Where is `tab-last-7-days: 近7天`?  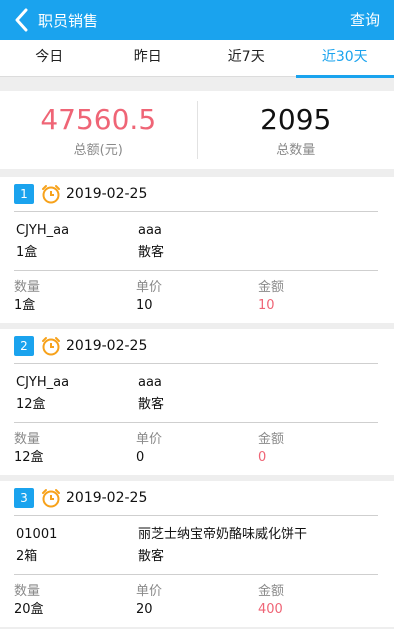
tab-last-7-days: 近7天 is located at coordinates (246, 58).